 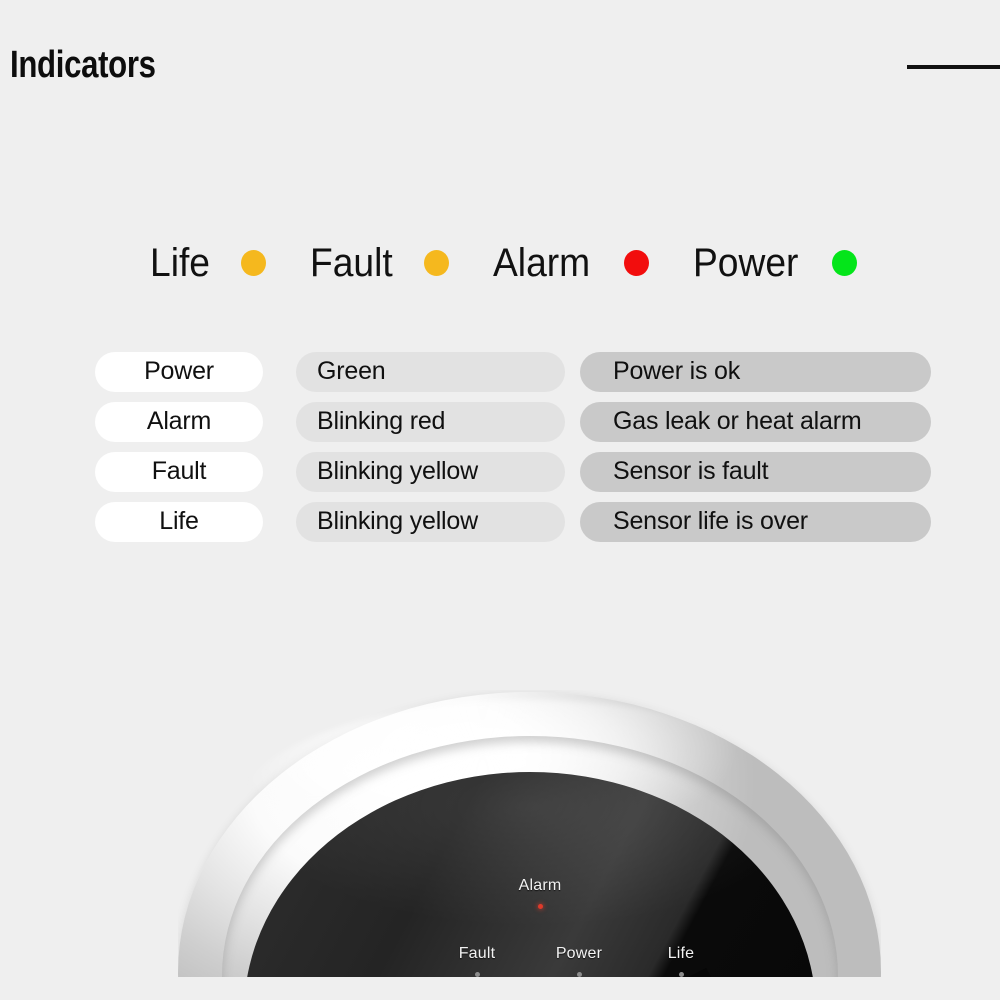 I want to click on page-title: Indicators, so click(x=83, y=65).